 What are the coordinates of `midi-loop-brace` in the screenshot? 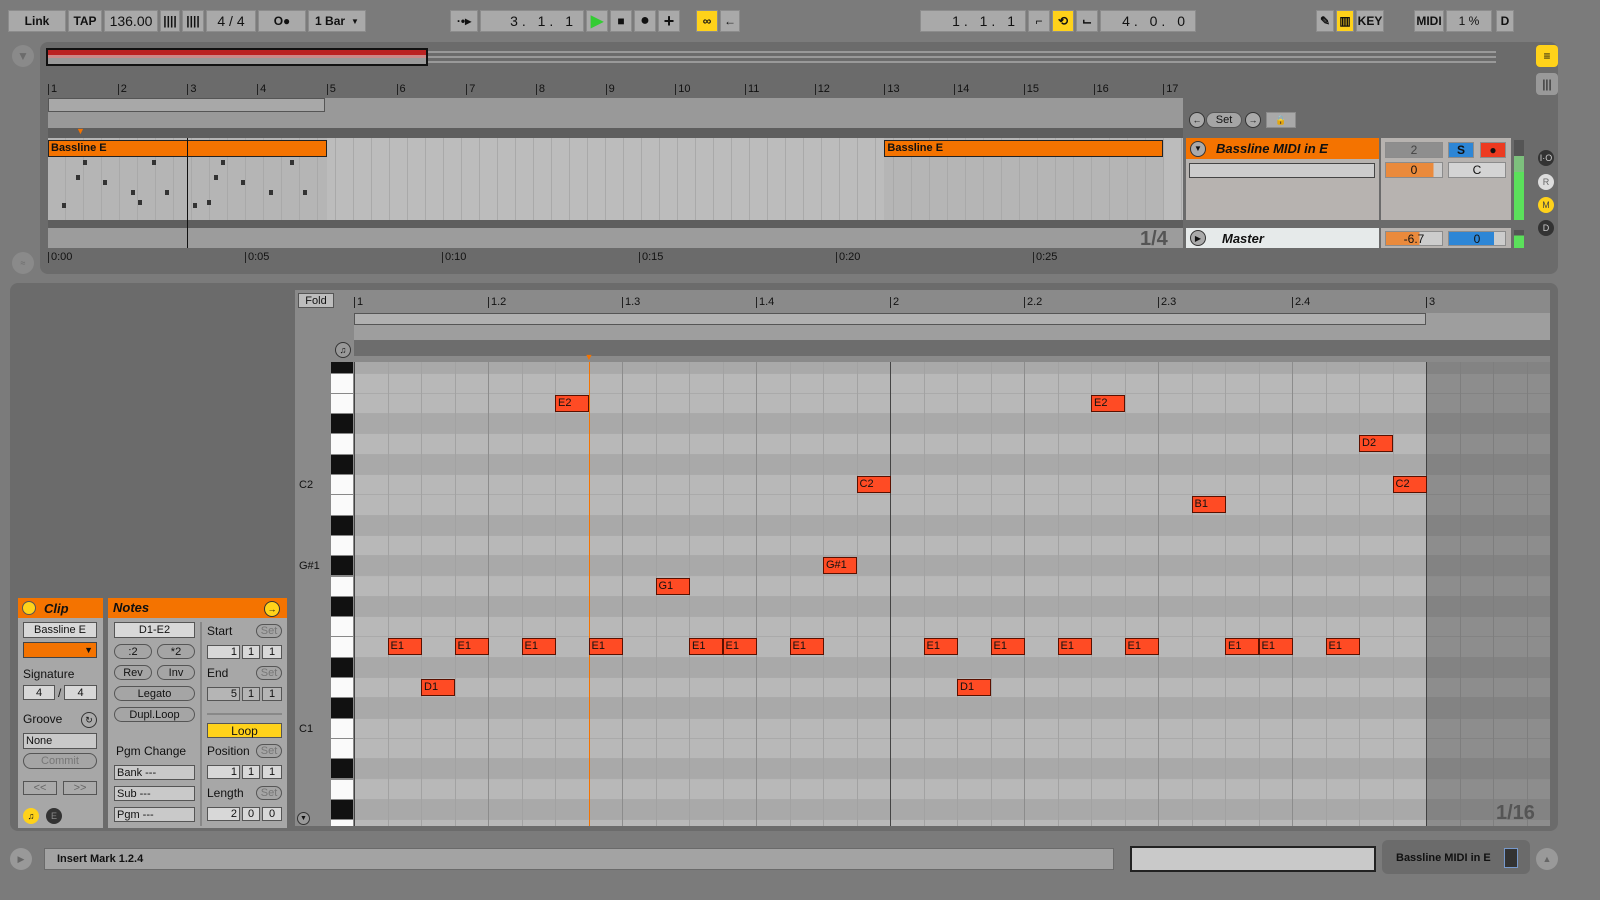 It's located at (890, 319).